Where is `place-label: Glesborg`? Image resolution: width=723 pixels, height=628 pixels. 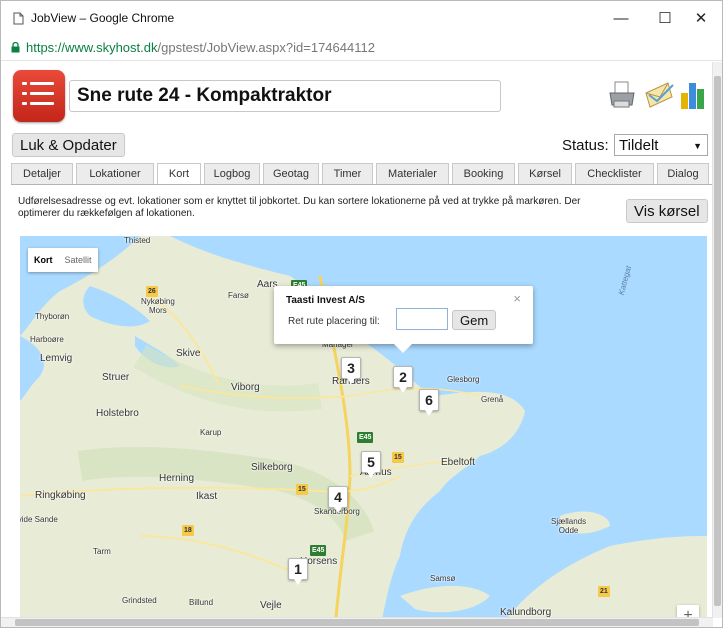 place-label: Glesborg is located at coordinates (463, 379).